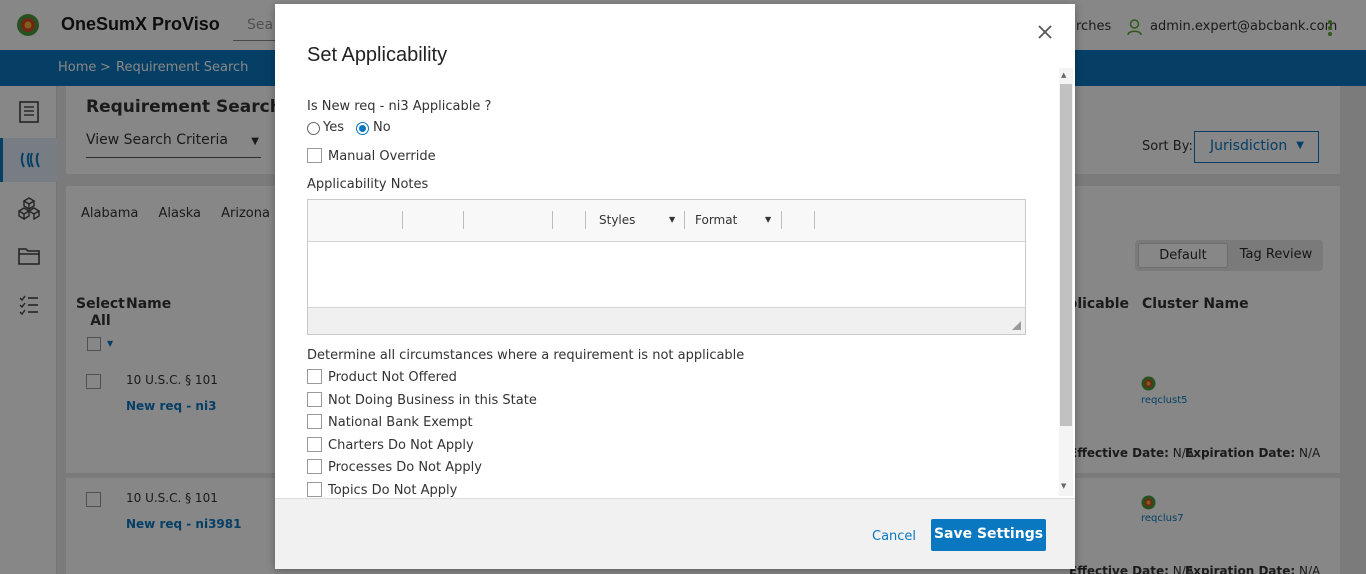 The image size is (1366, 574). Describe the element at coordinates (1063, 486) in the screenshot. I see `scroll-down-icon: ▼` at that location.